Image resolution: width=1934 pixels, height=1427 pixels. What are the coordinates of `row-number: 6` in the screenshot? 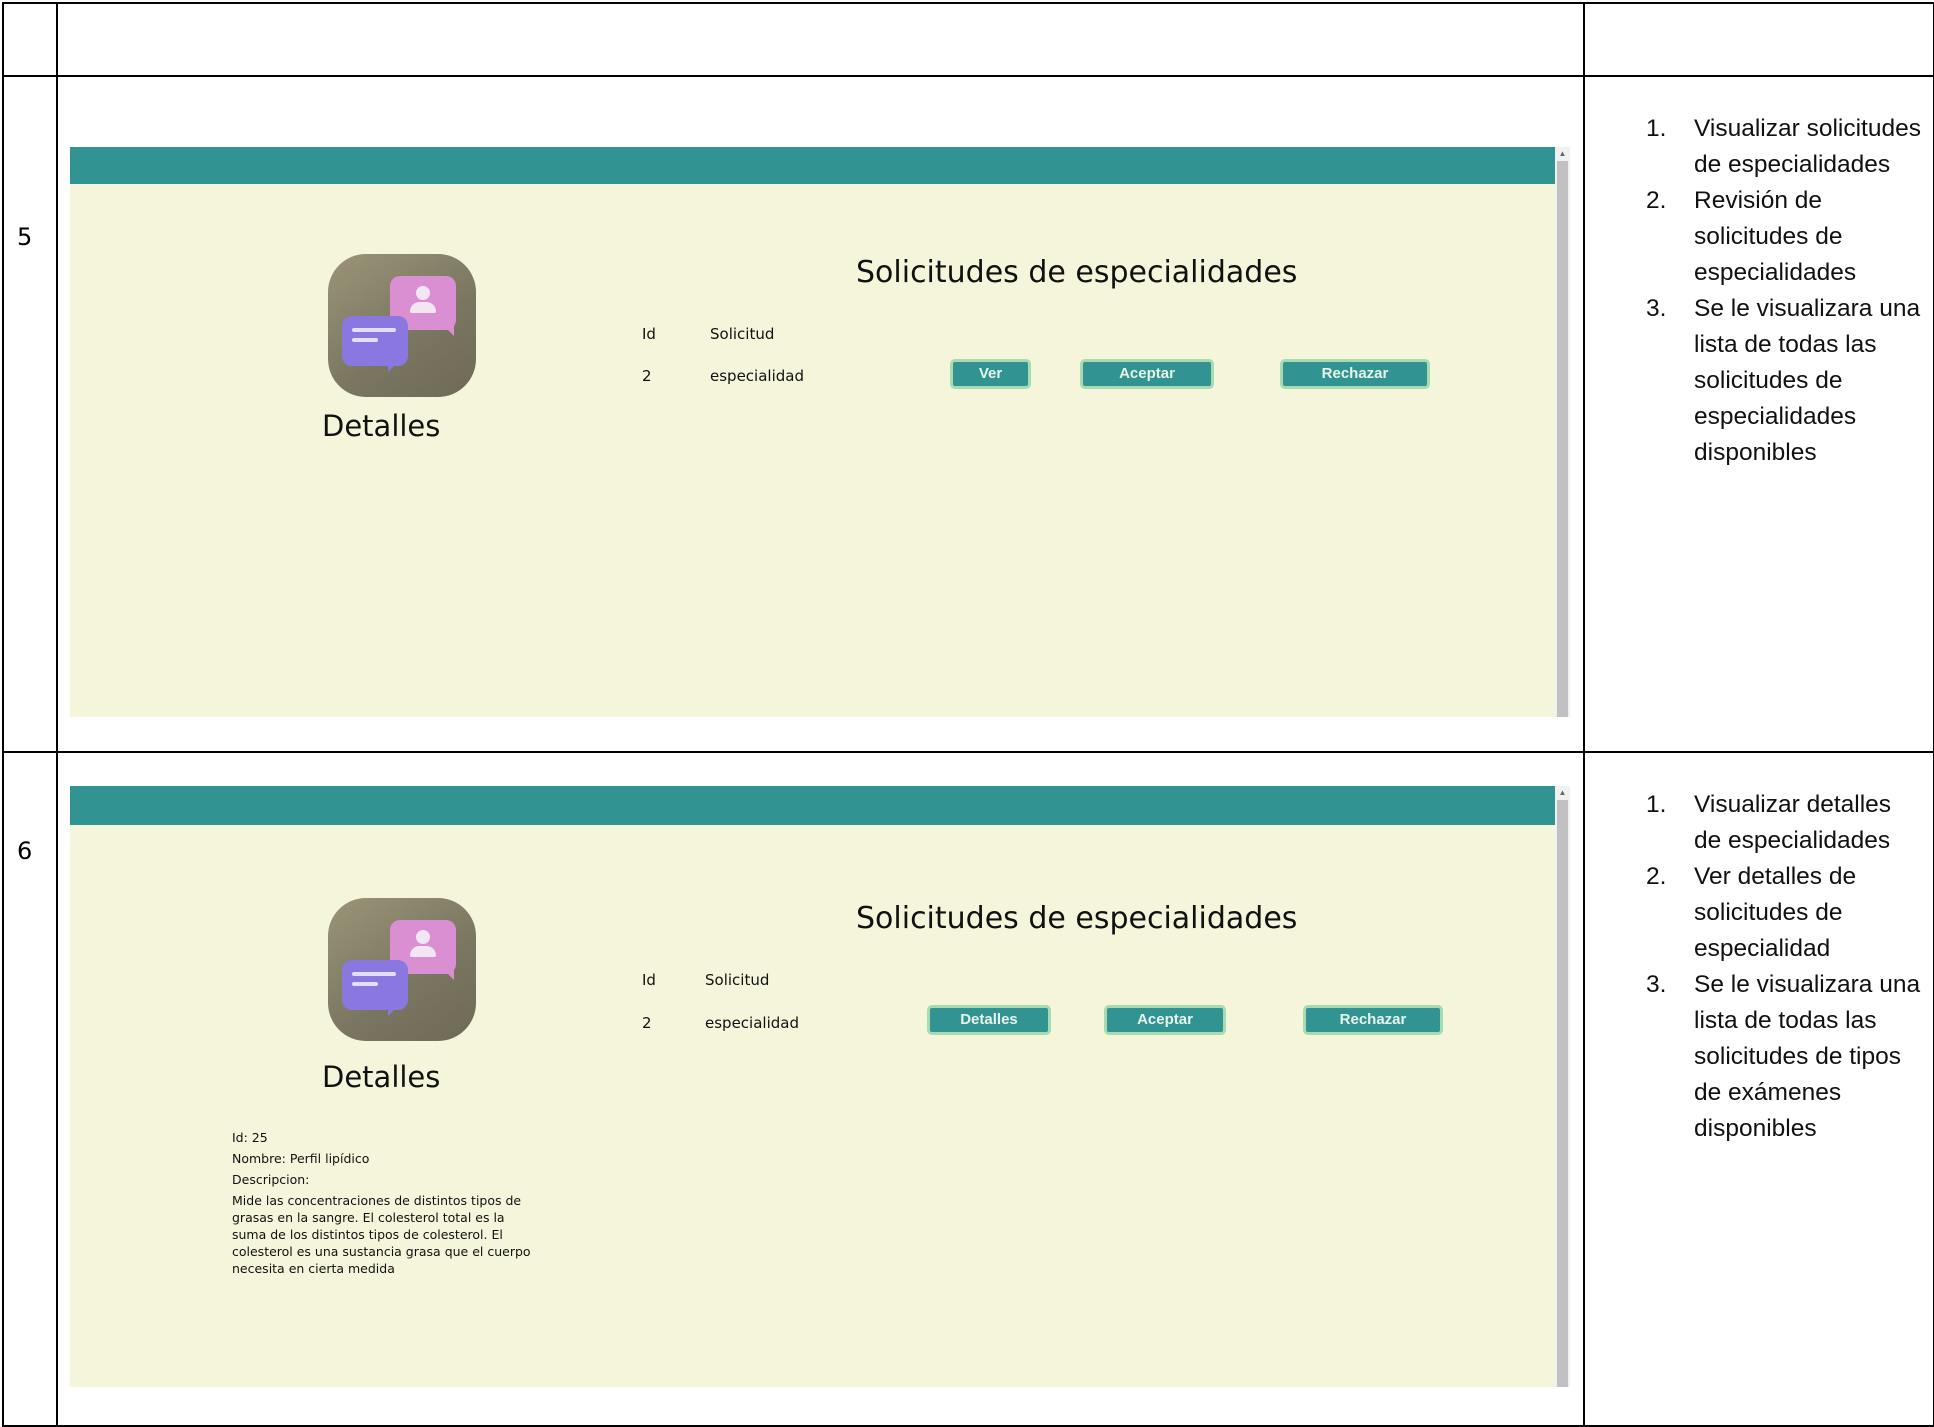 It's located at (25, 851).